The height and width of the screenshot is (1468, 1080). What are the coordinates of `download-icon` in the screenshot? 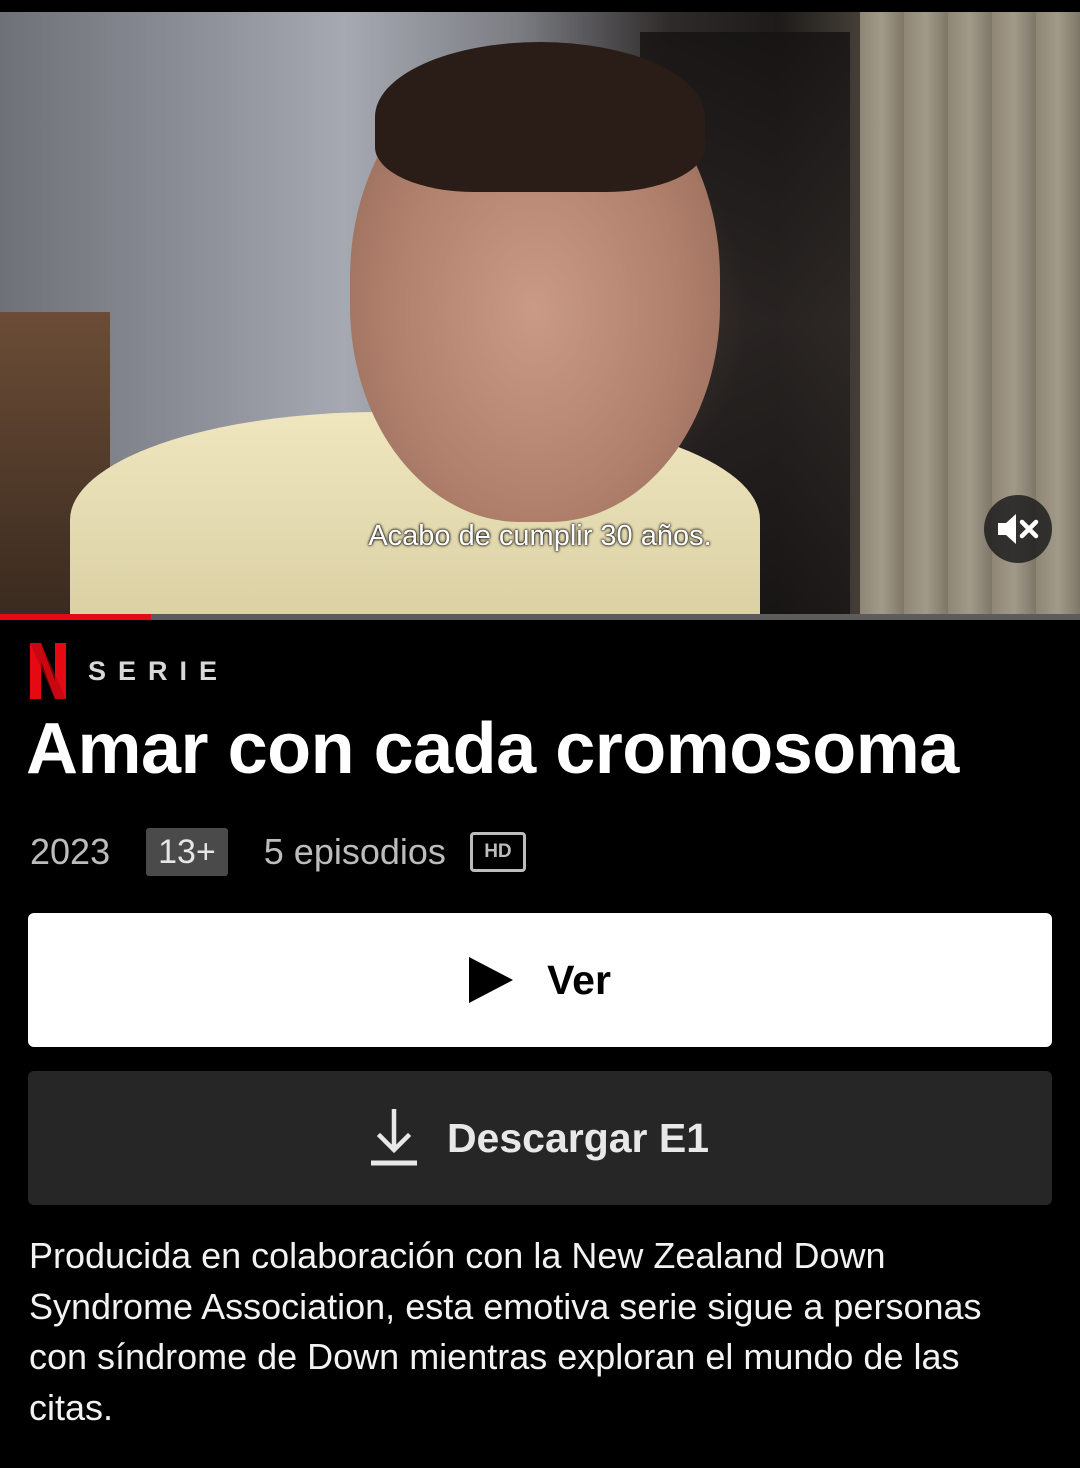 It's located at (393, 1138).